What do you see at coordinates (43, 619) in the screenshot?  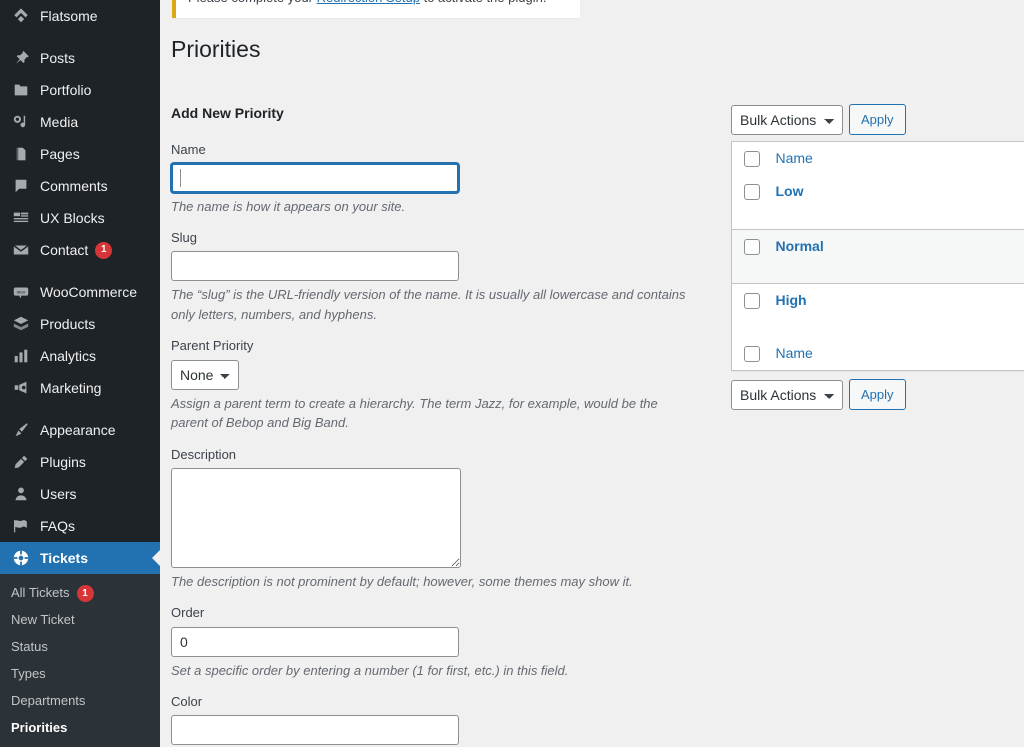 I see `submenu-item-label: New Ticket` at bounding box center [43, 619].